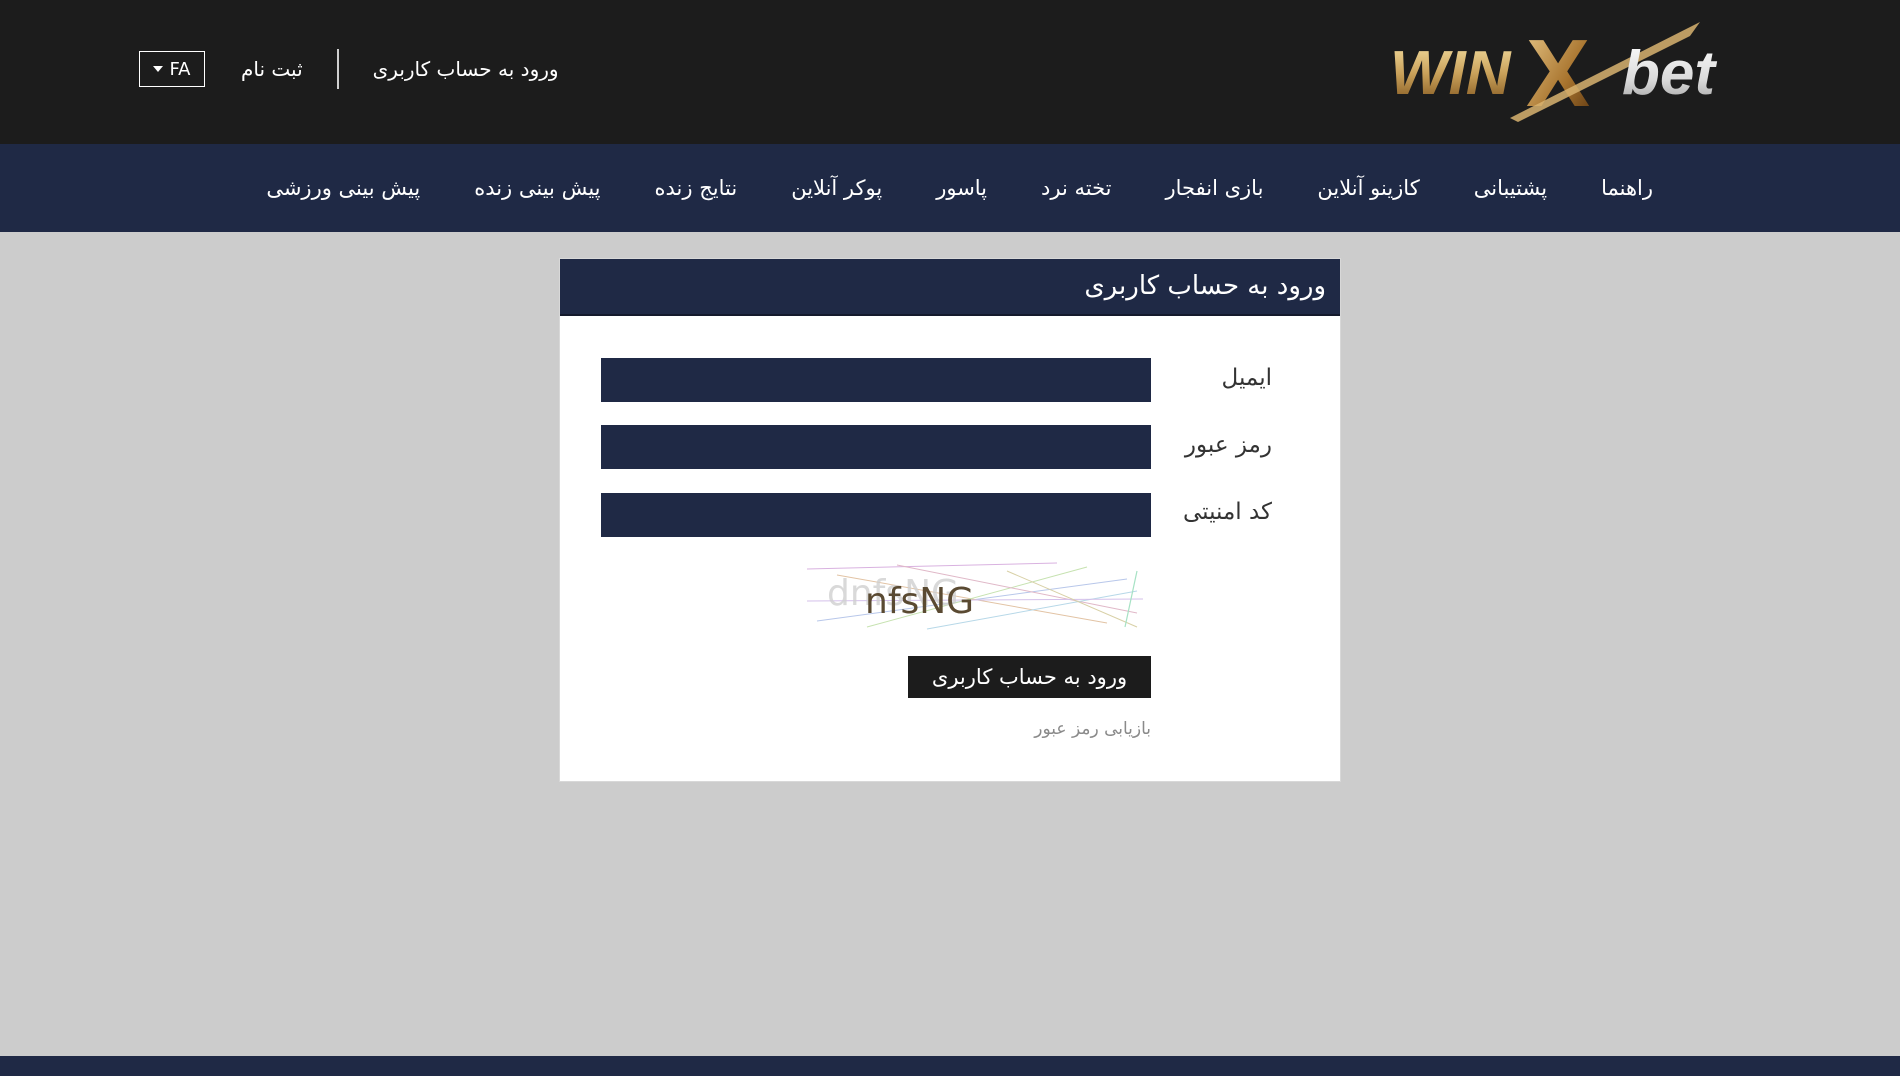  I want to click on nav-item-live-results: نتایج زنده, so click(696, 188).